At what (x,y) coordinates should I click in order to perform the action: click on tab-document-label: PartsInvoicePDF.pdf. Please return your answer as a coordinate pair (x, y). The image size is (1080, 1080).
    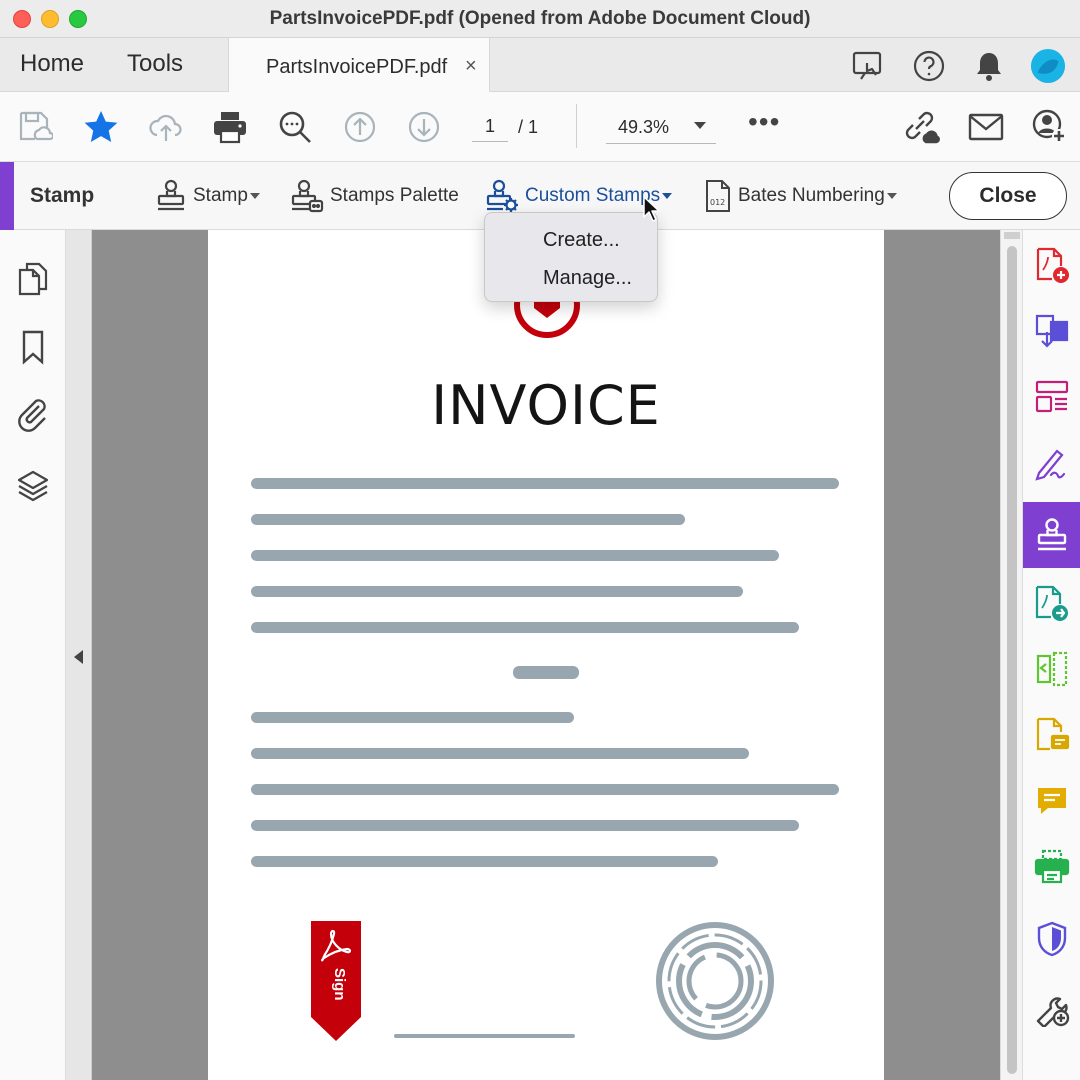
    Looking at the image, I should click on (357, 67).